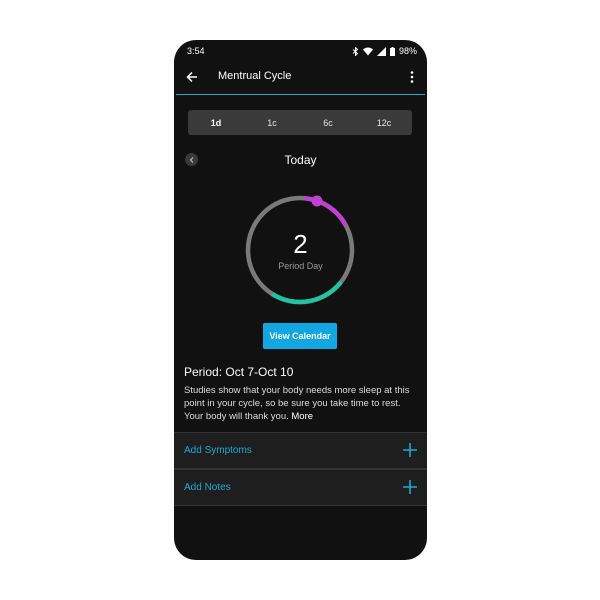 This screenshot has width=600, height=600. What do you see at coordinates (381, 51) in the screenshot?
I see `signal-icon` at bounding box center [381, 51].